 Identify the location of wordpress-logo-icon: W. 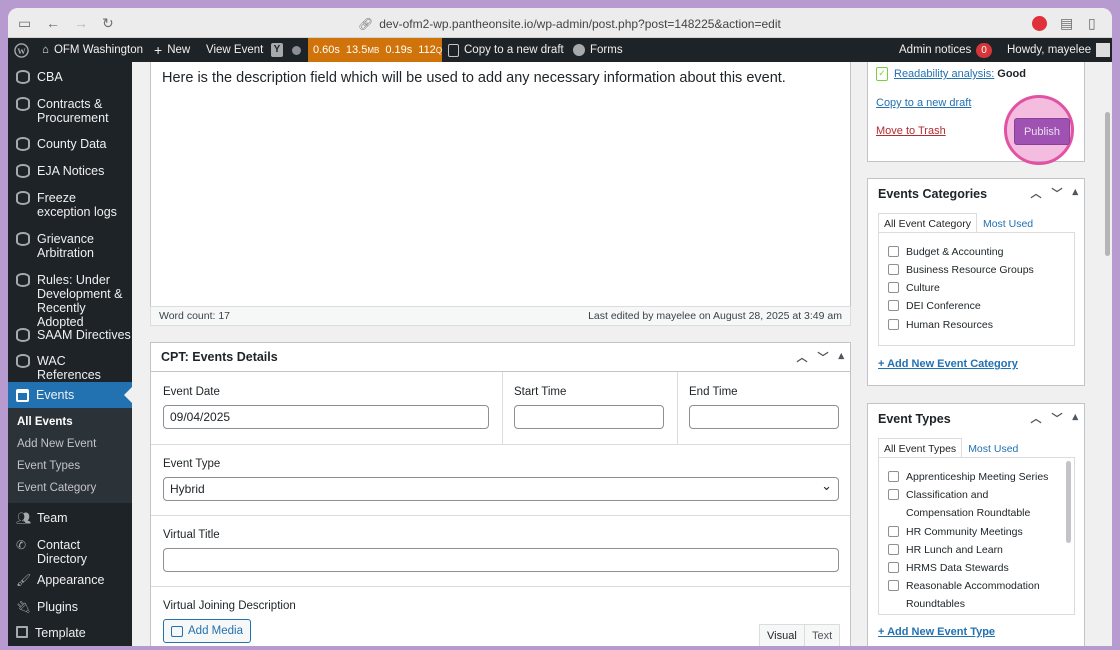
(21, 50).